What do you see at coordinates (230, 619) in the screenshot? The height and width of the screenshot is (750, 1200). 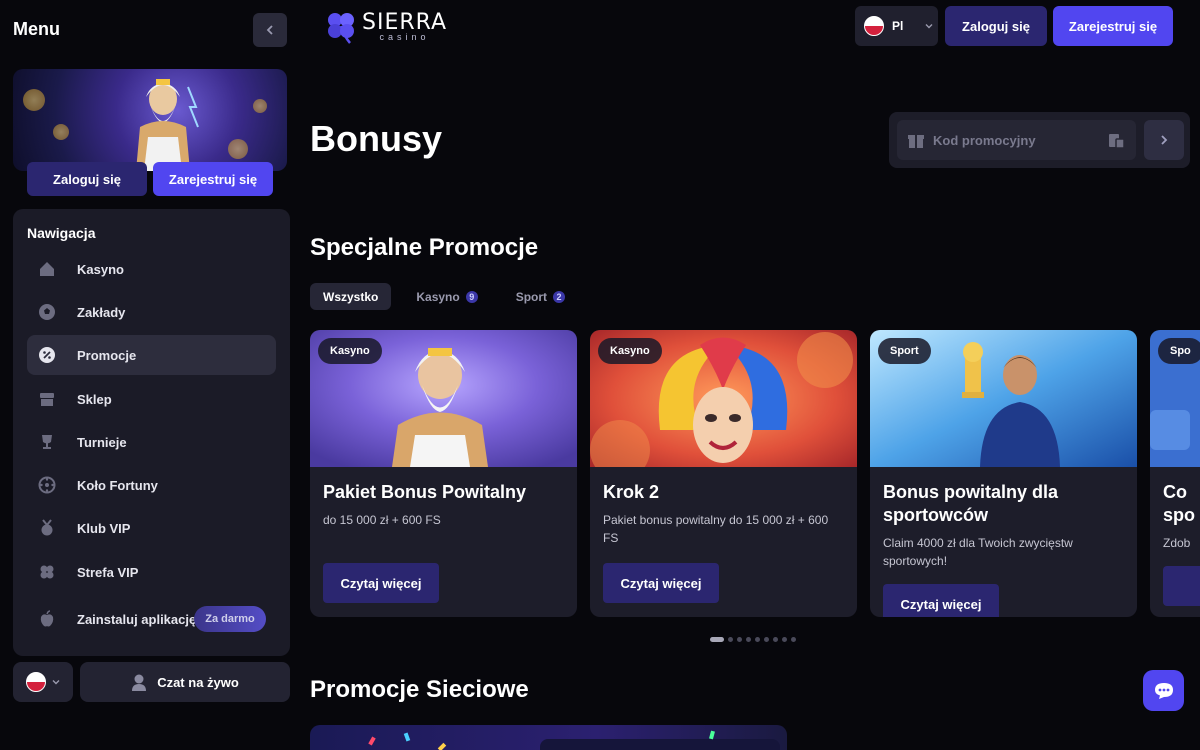 I see `free-badge: Za darmo` at bounding box center [230, 619].